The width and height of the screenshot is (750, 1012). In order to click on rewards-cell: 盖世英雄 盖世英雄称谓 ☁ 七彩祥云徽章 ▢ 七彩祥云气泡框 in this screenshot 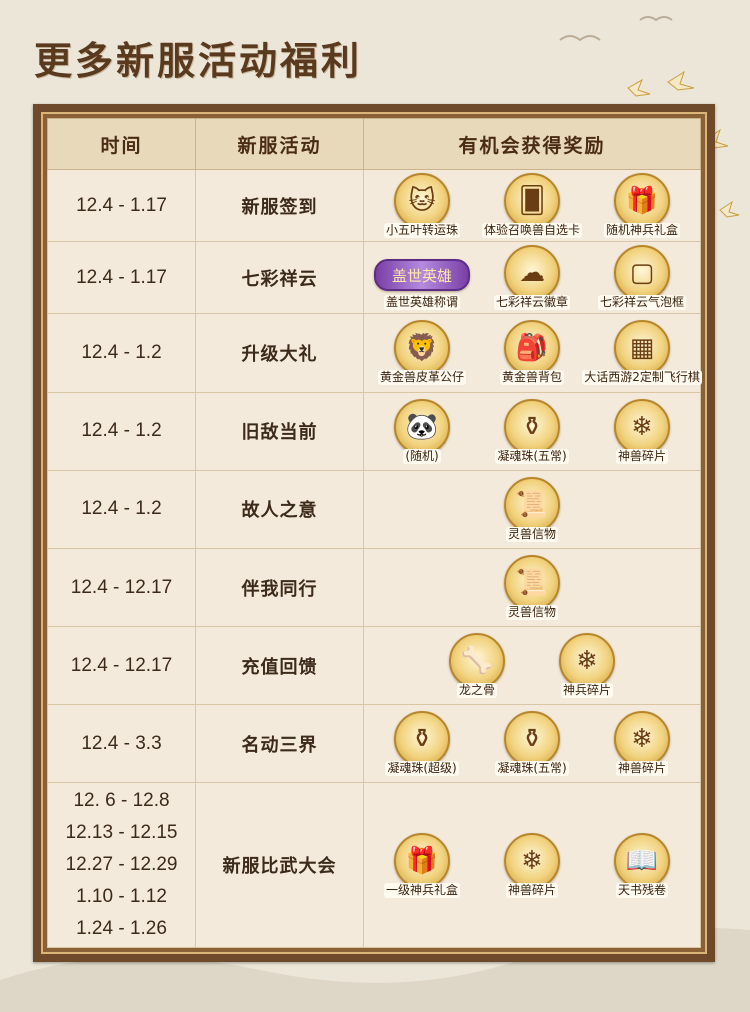, I will do `click(532, 278)`.